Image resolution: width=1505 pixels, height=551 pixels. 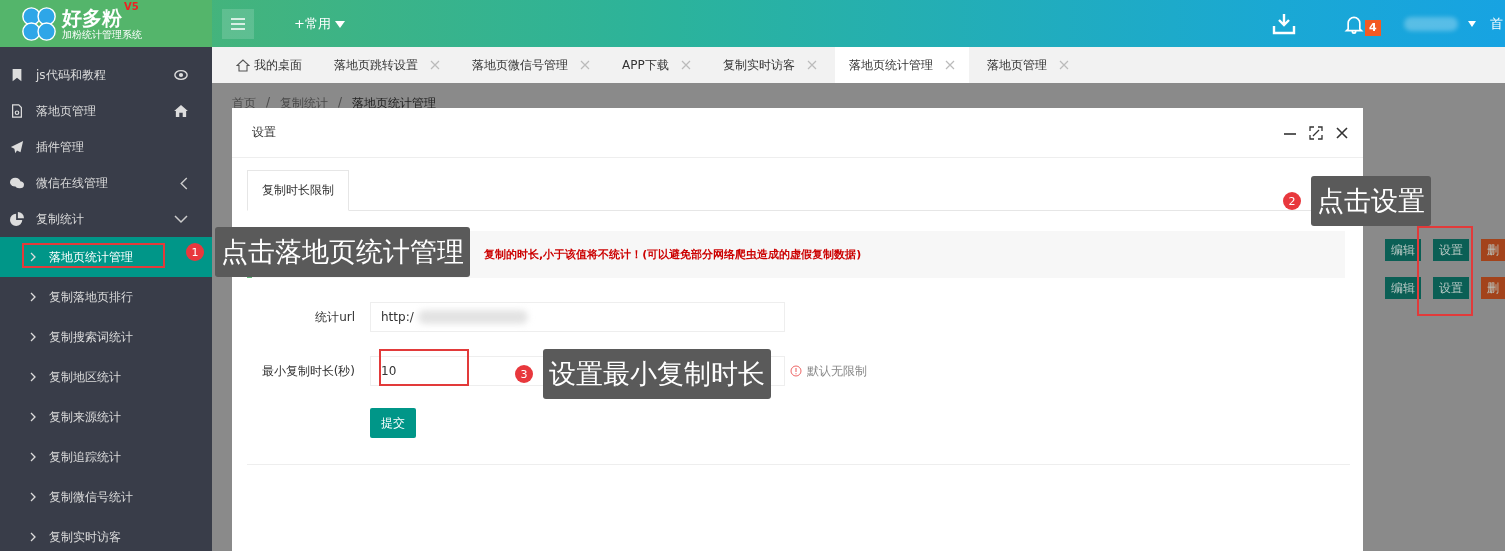 What do you see at coordinates (1027, 65) in the screenshot?
I see `page-tab: 落地页管理` at bounding box center [1027, 65].